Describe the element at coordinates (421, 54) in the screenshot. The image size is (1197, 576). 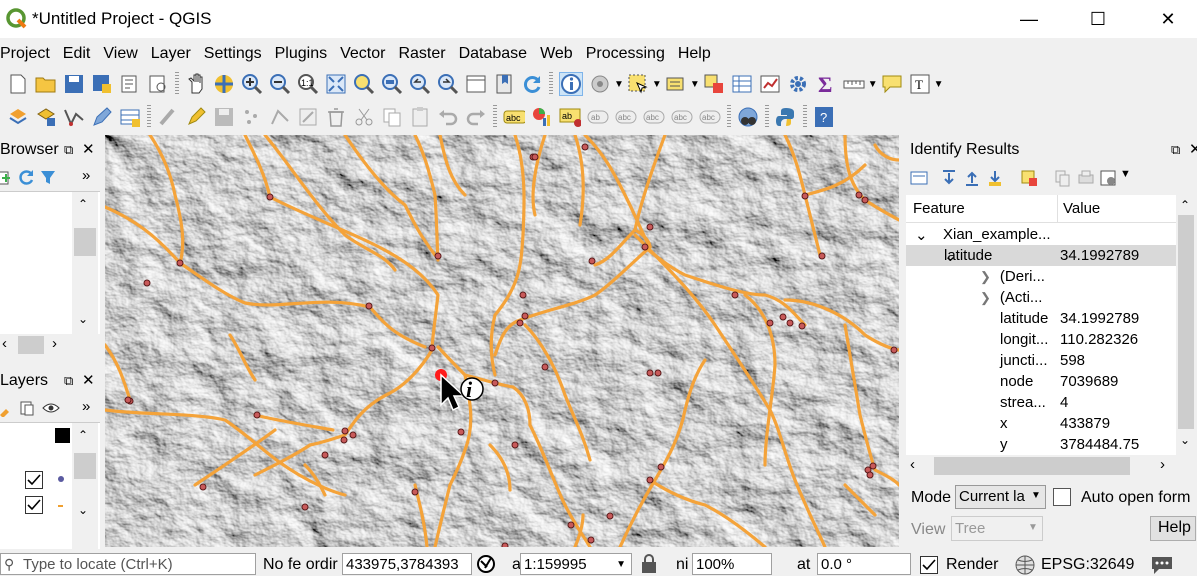
I see `menu-raster: Raster` at that location.